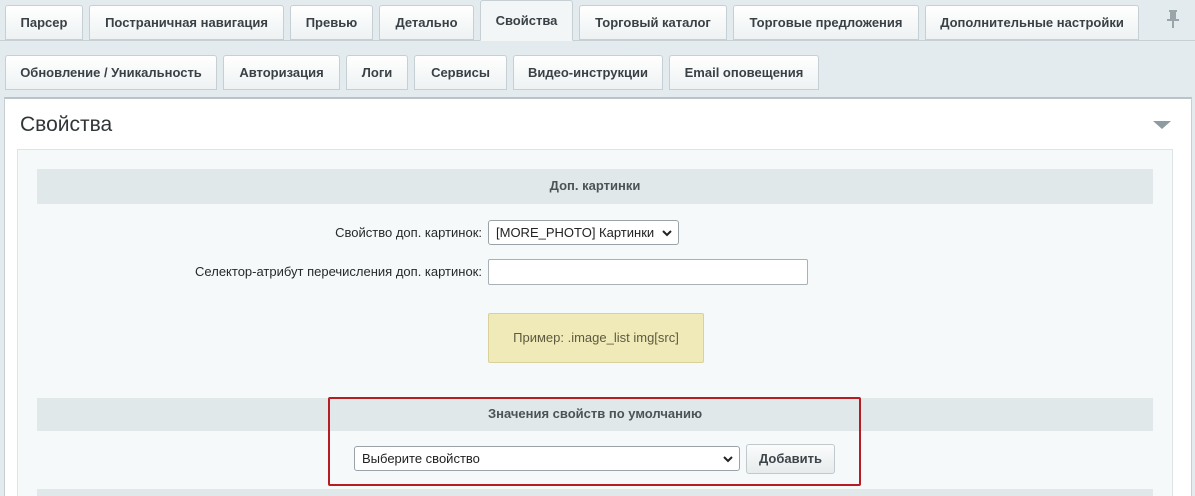 Image resolution: width=1195 pixels, height=496 pixels. Describe the element at coordinates (408, 232) in the screenshot. I see `property-label: Свойство доп. картинок:` at that location.